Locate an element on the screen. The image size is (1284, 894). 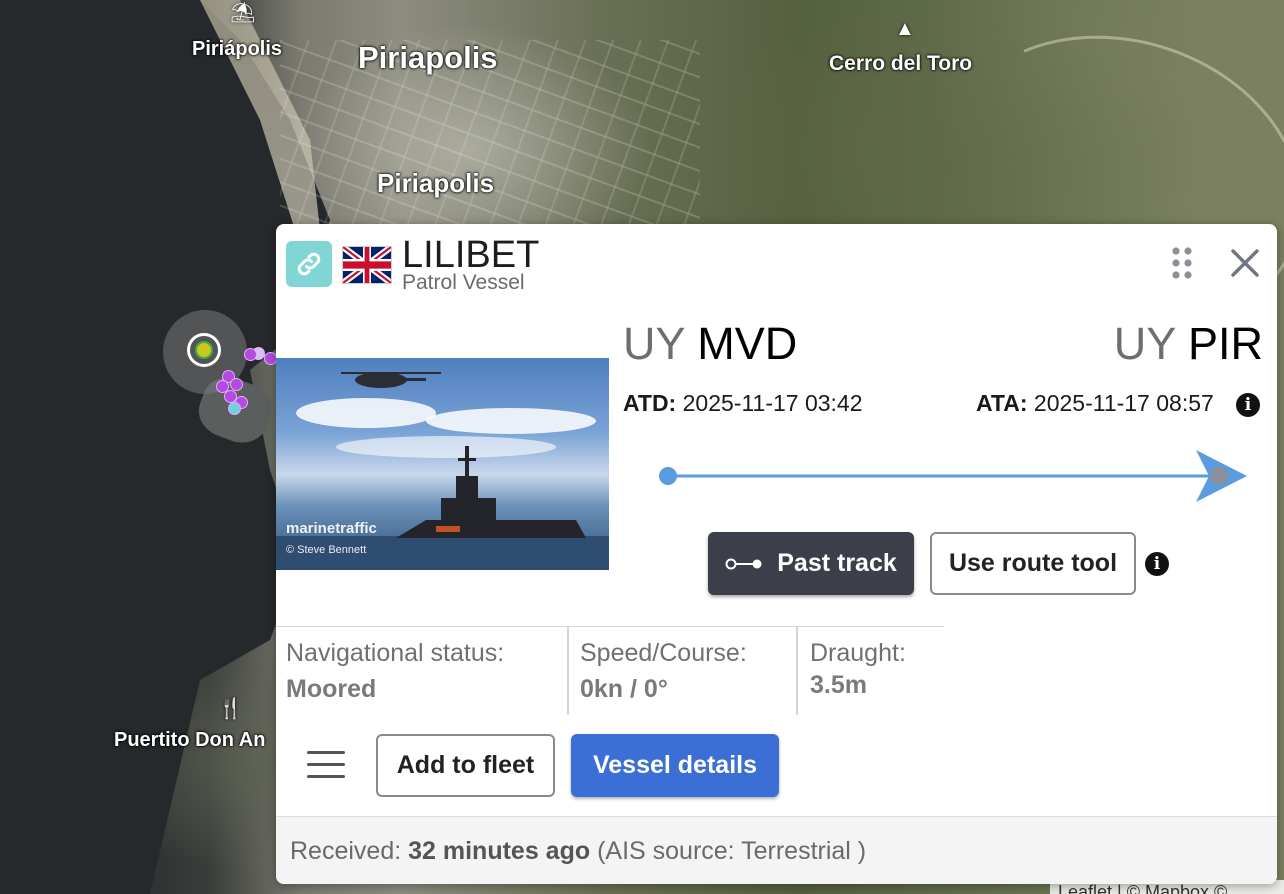
ata-value: 2025-11-17 08:57 is located at coordinates (1123, 403).